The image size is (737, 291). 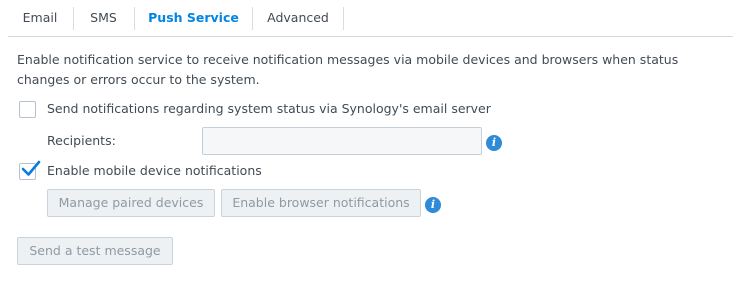 I want to click on tab-sms: SMS, so click(x=103, y=18).